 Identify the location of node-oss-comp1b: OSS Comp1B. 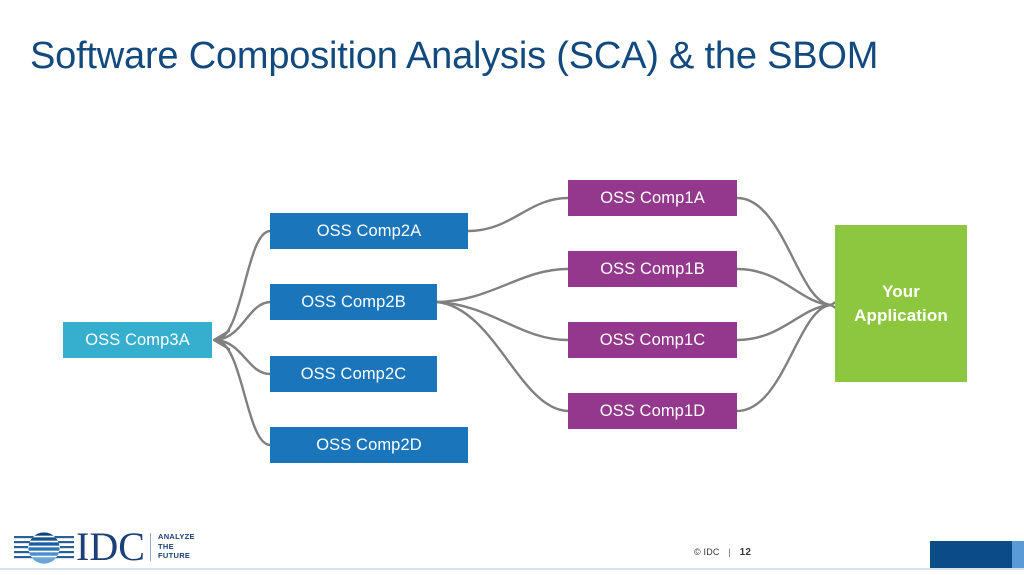
(652, 269).